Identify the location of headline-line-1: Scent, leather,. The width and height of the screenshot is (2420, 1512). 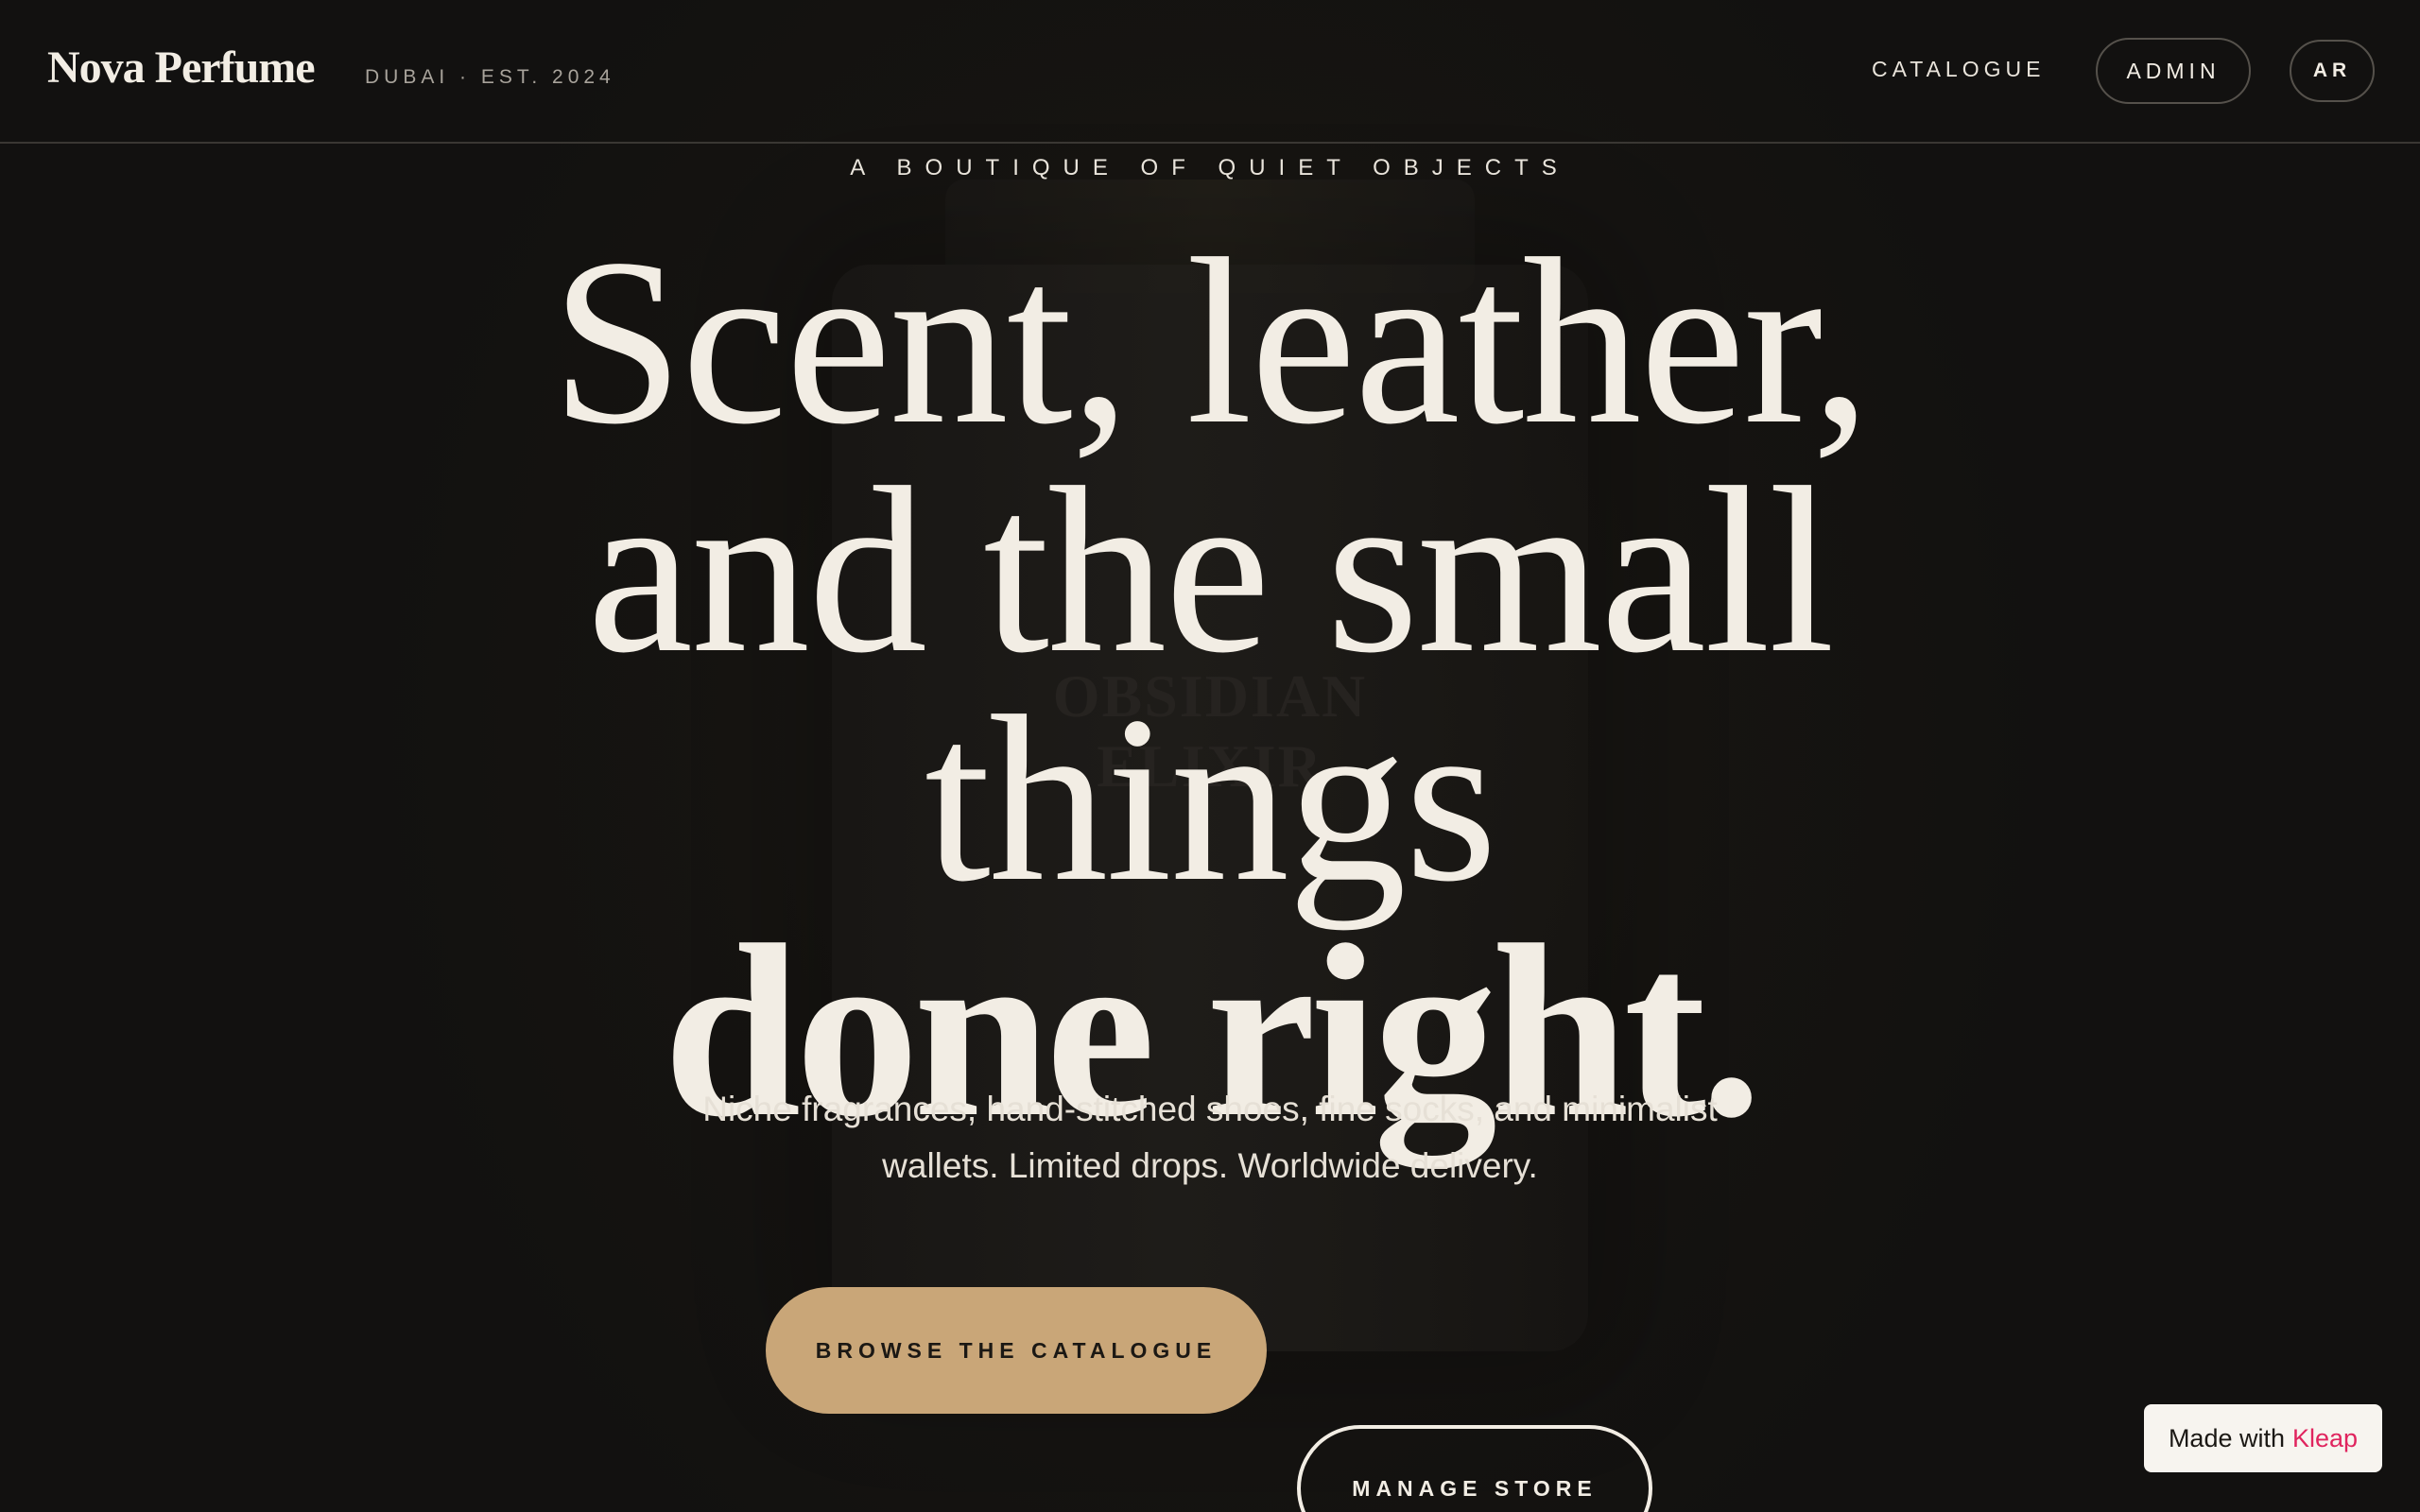
(1210, 341).